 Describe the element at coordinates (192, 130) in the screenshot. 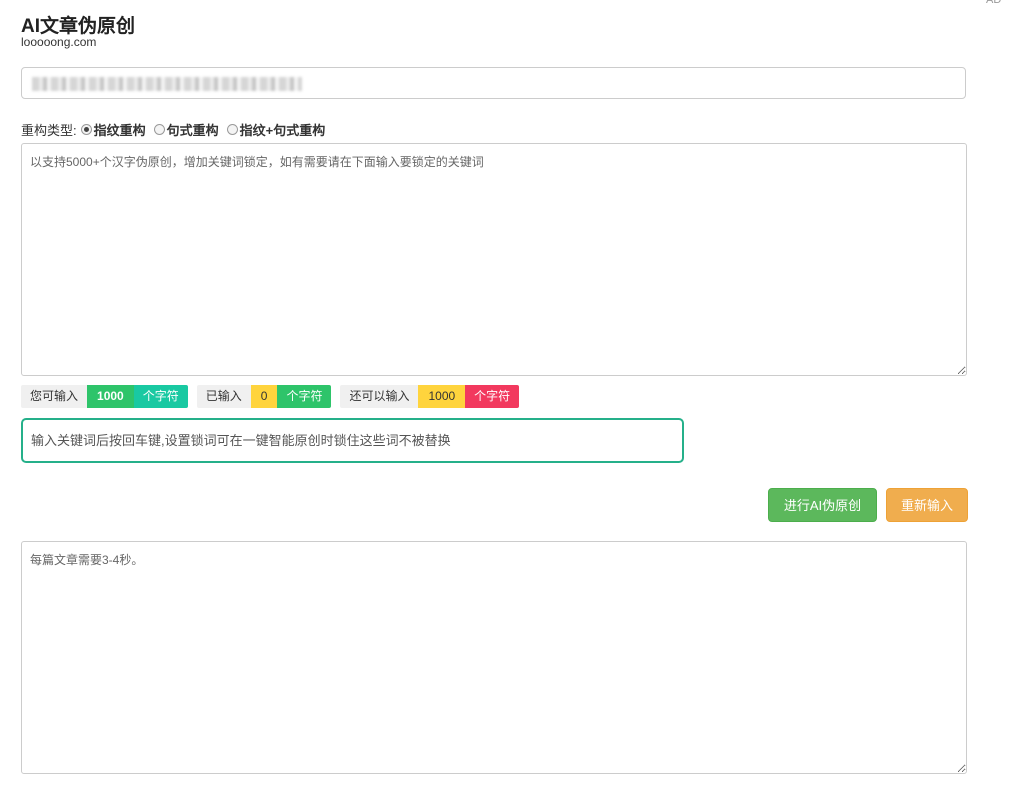

I see `mode-option-label: 句式重构` at that location.